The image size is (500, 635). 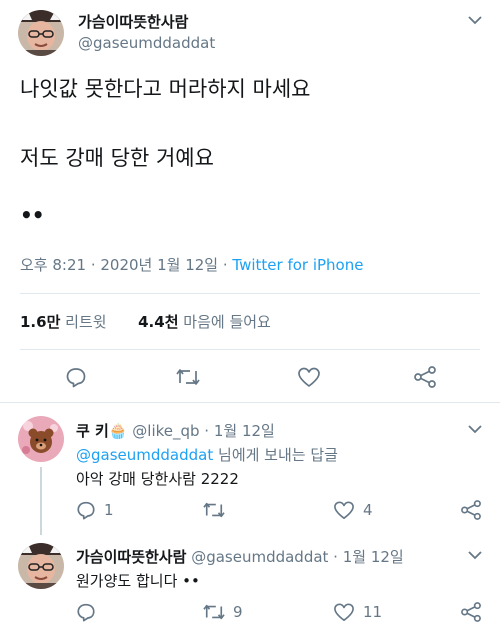 I want to click on author-name: 가슴이따뜻한사람, so click(x=133, y=21).